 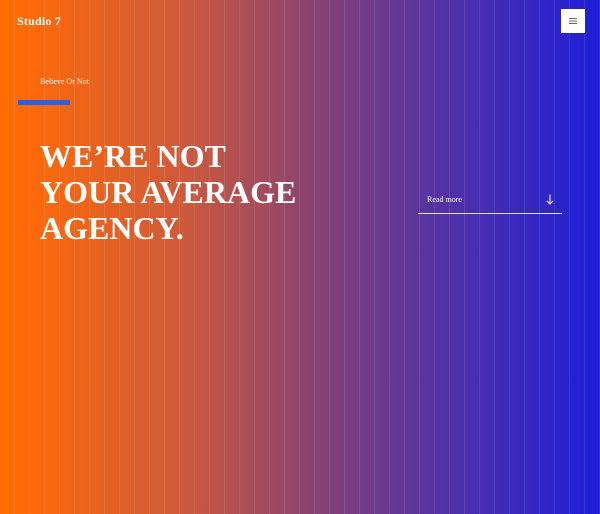 I want to click on headline-line-1: WE’RE NOT, so click(x=133, y=156).